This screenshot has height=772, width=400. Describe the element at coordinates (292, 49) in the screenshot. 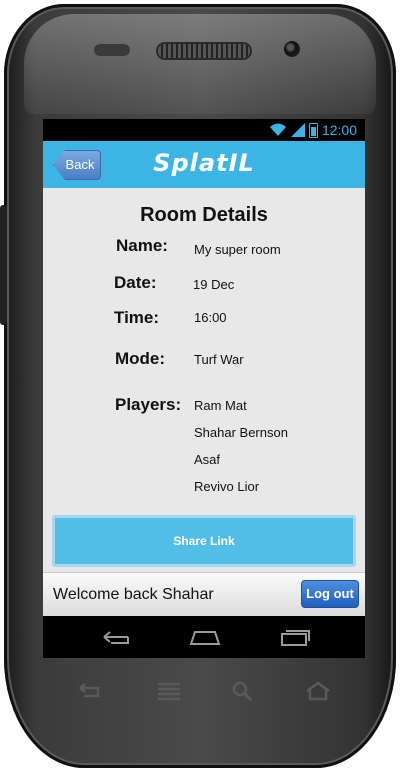

I see `front-camera` at that location.